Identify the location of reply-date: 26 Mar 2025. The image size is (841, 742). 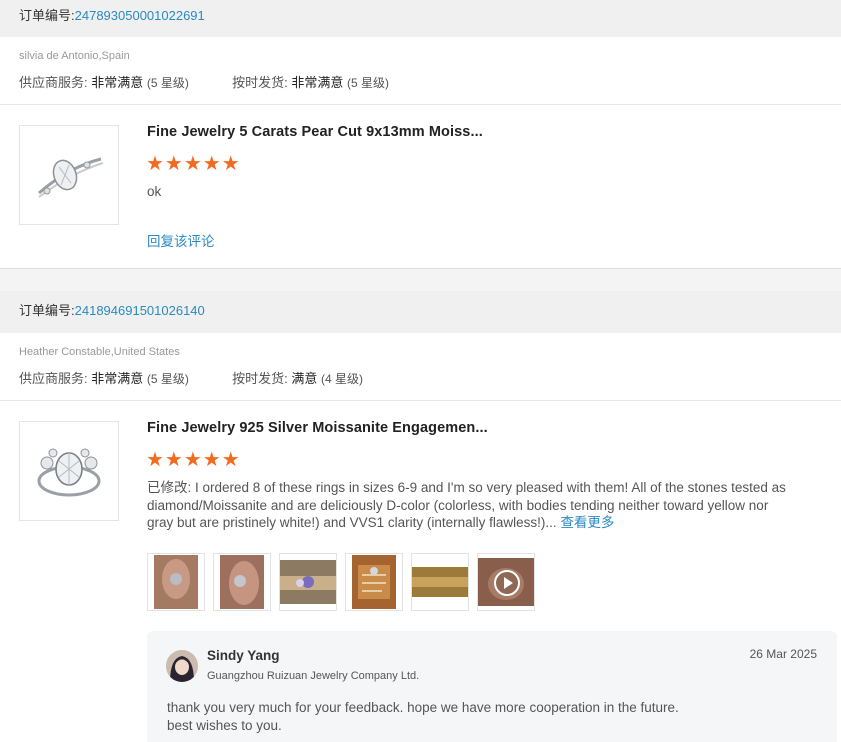
(783, 654).